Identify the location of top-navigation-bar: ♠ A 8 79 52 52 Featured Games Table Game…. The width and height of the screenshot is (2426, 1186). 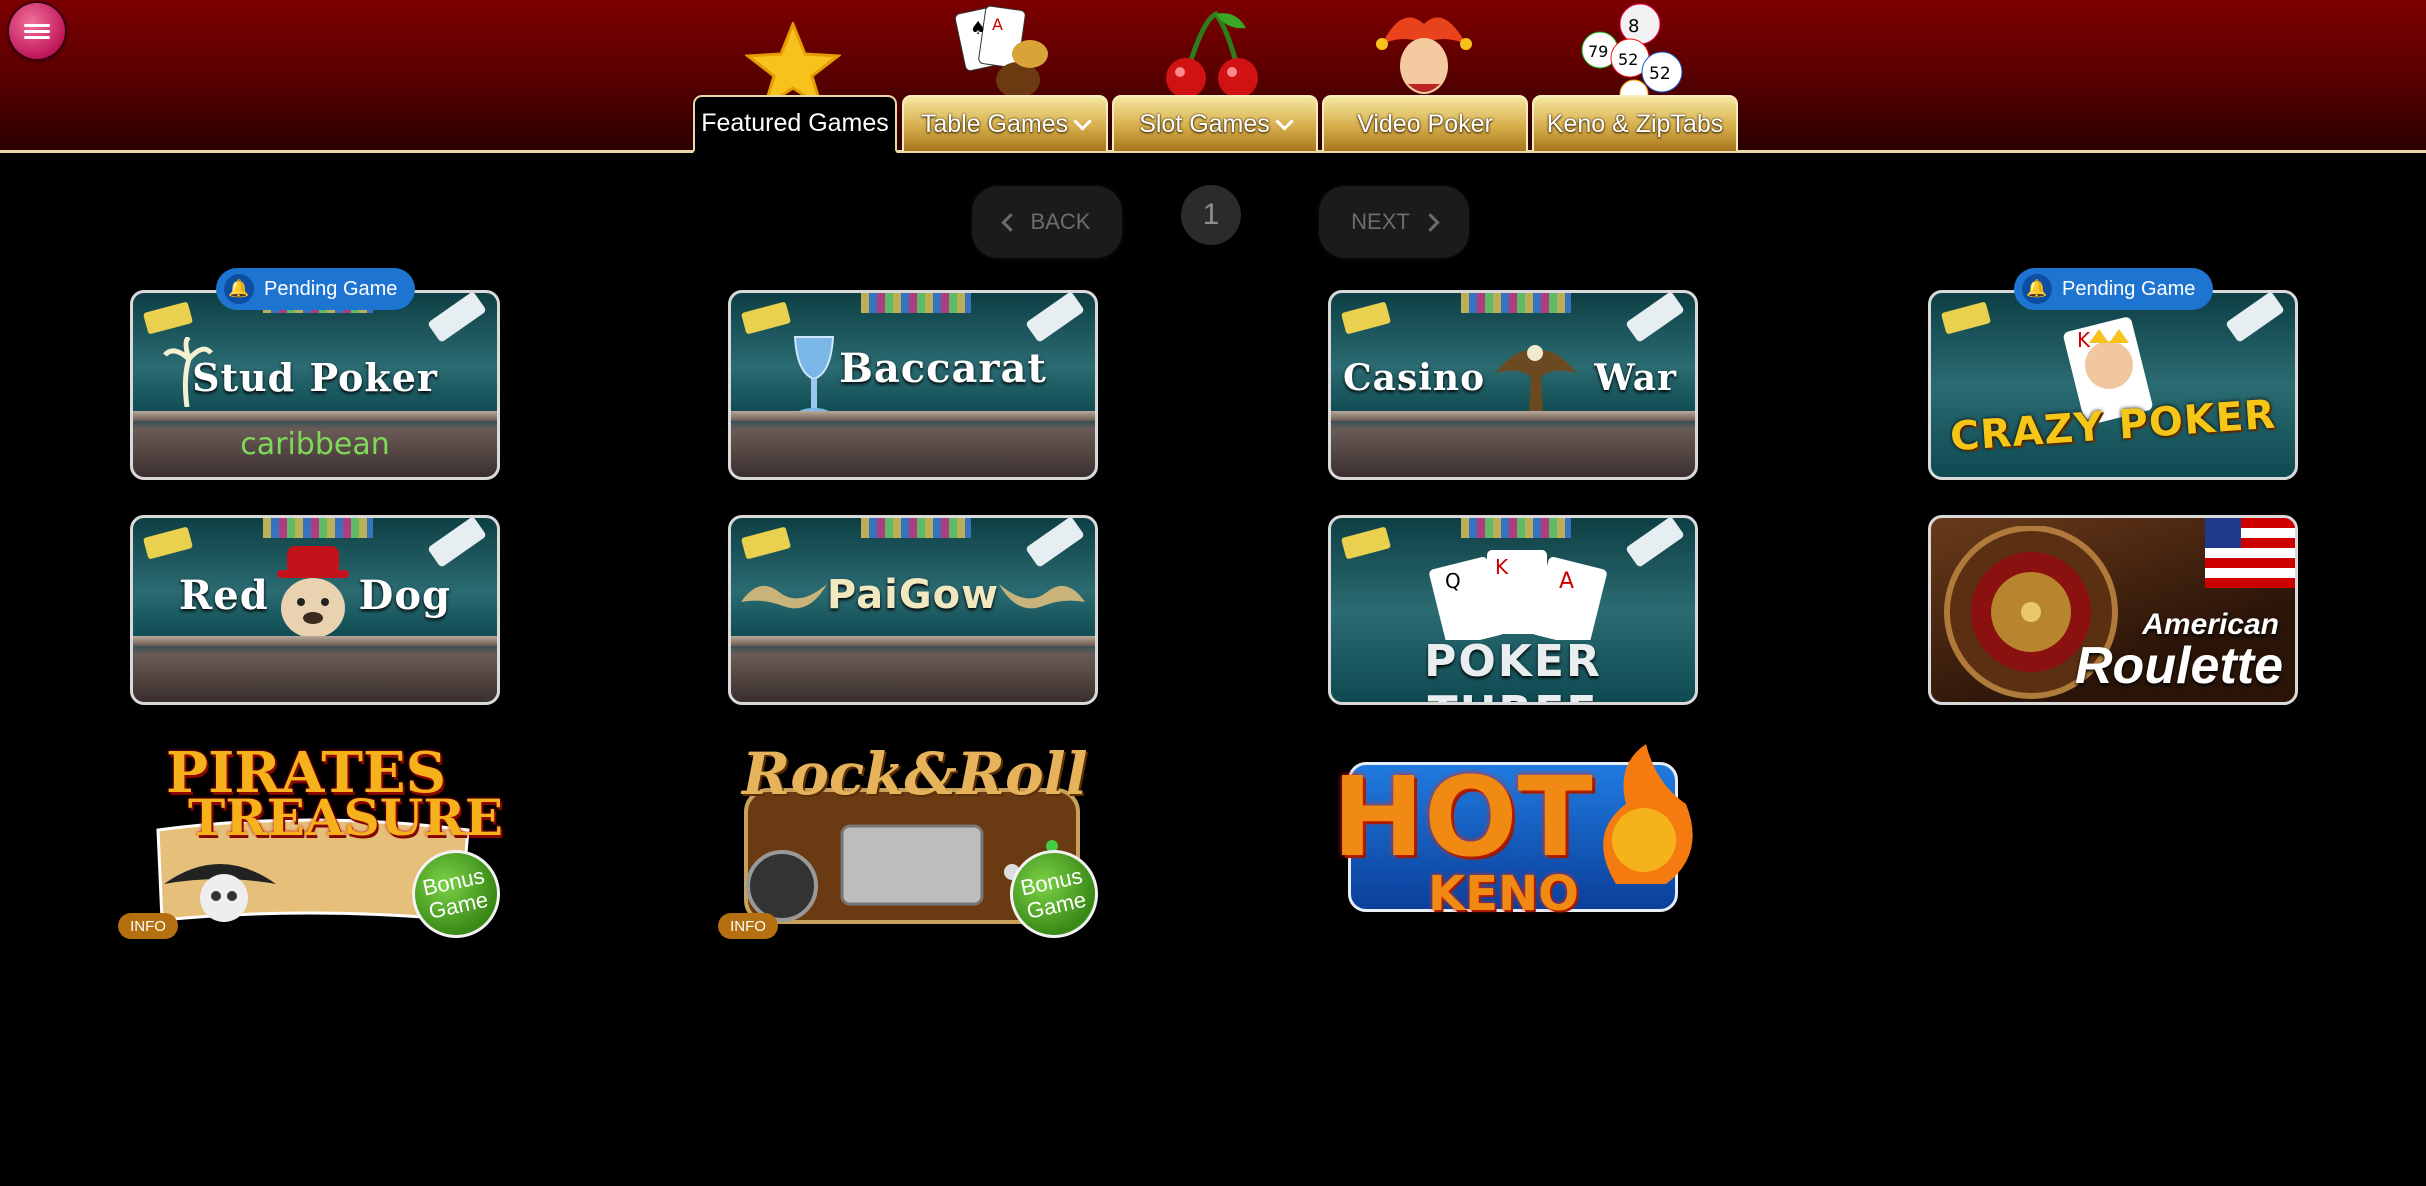
(1213, 76).